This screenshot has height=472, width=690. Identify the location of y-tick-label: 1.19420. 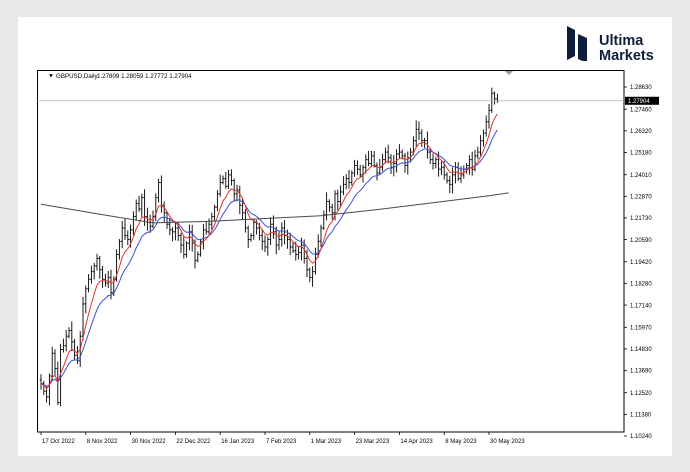
(641, 263).